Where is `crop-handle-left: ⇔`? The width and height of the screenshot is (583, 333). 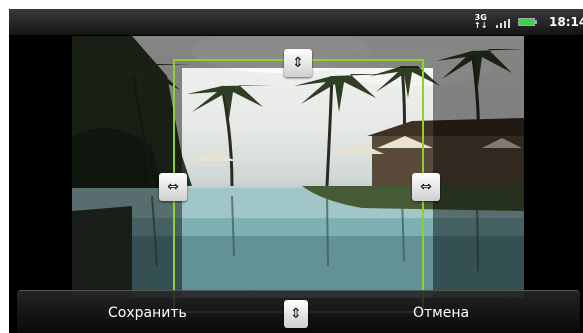 crop-handle-left: ⇔ is located at coordinates (173, 187).